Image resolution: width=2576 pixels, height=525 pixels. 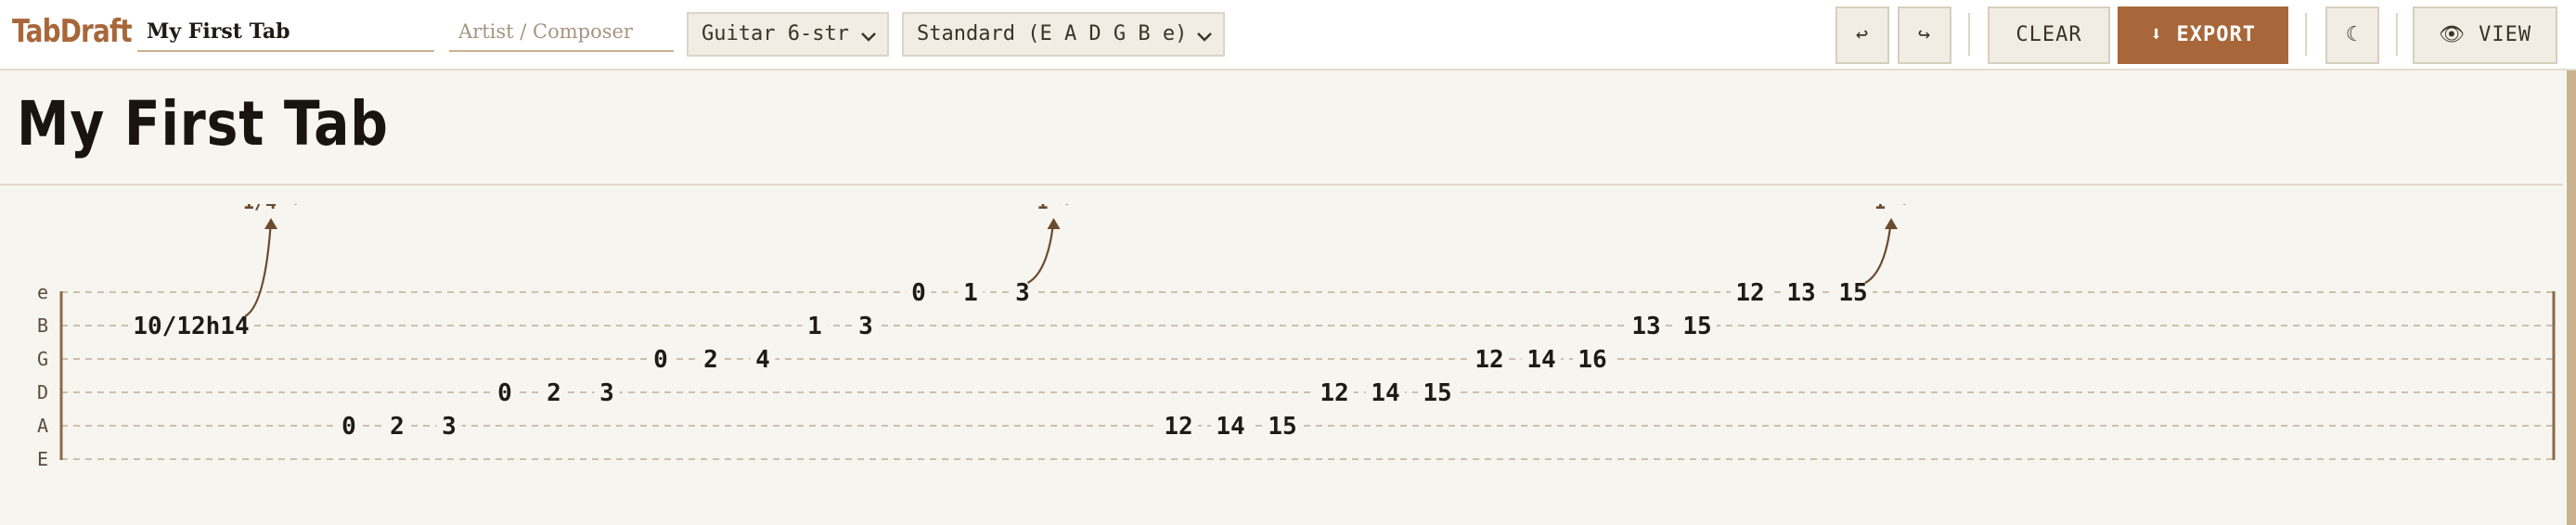 I want to click on tab-title-input, so click(x=285, y=32).